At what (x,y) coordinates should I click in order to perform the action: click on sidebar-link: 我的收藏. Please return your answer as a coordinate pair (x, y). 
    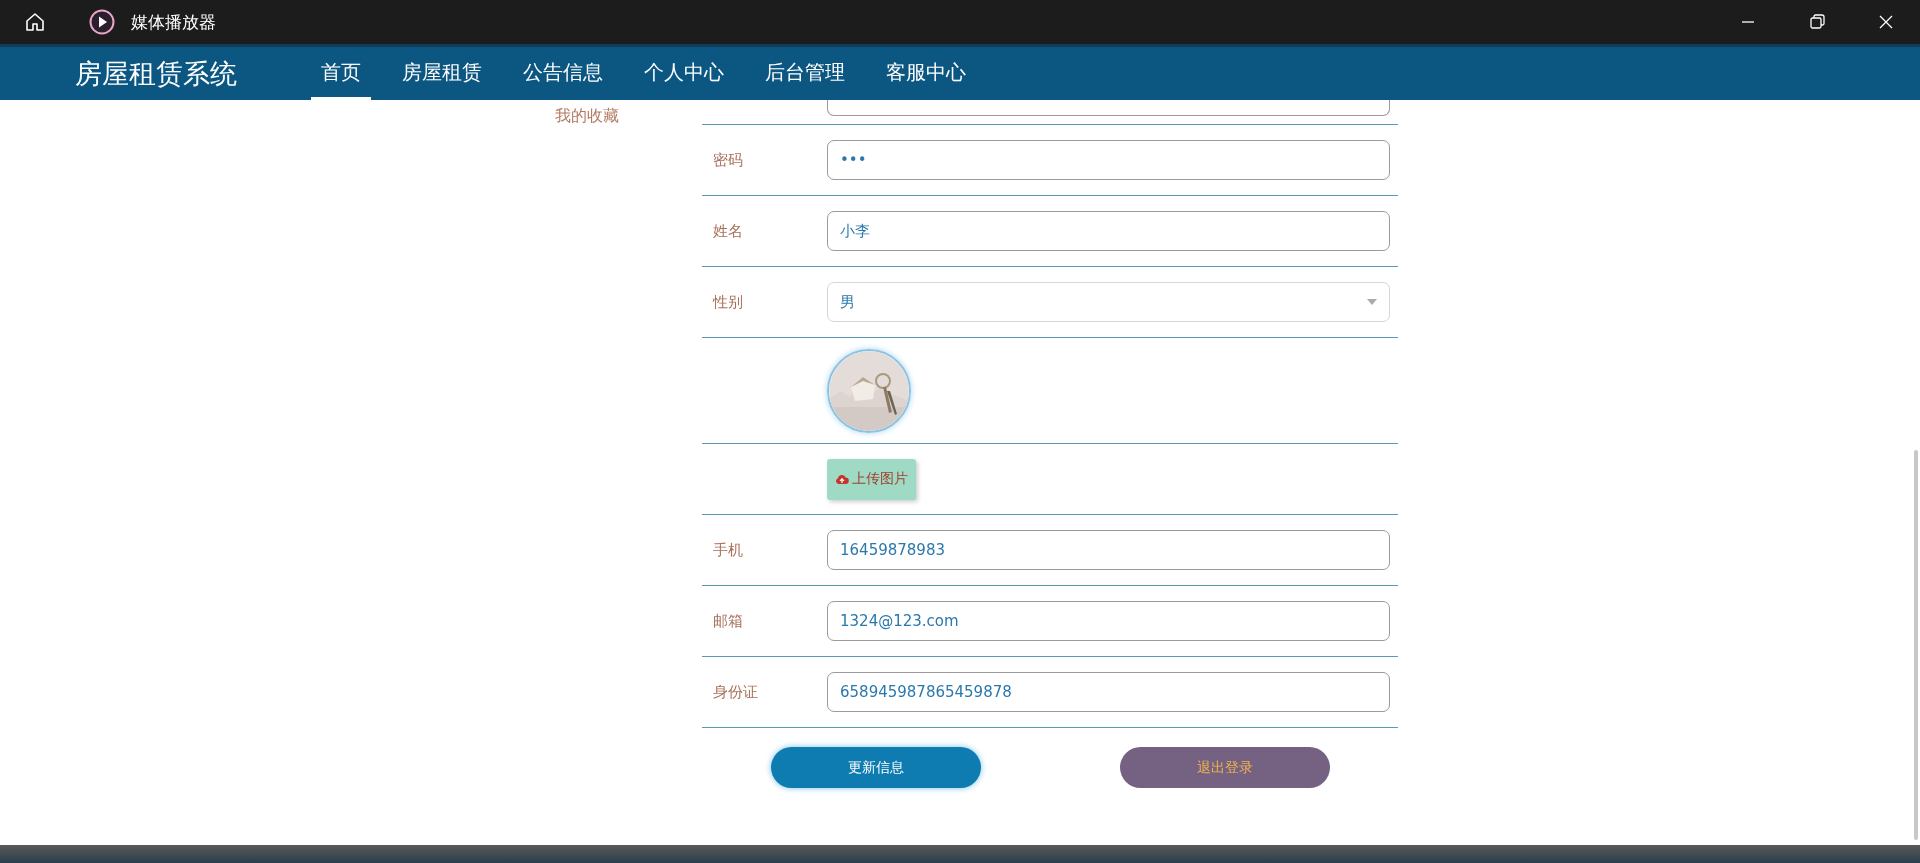
    Looking at the image, I should click on (587, 116).